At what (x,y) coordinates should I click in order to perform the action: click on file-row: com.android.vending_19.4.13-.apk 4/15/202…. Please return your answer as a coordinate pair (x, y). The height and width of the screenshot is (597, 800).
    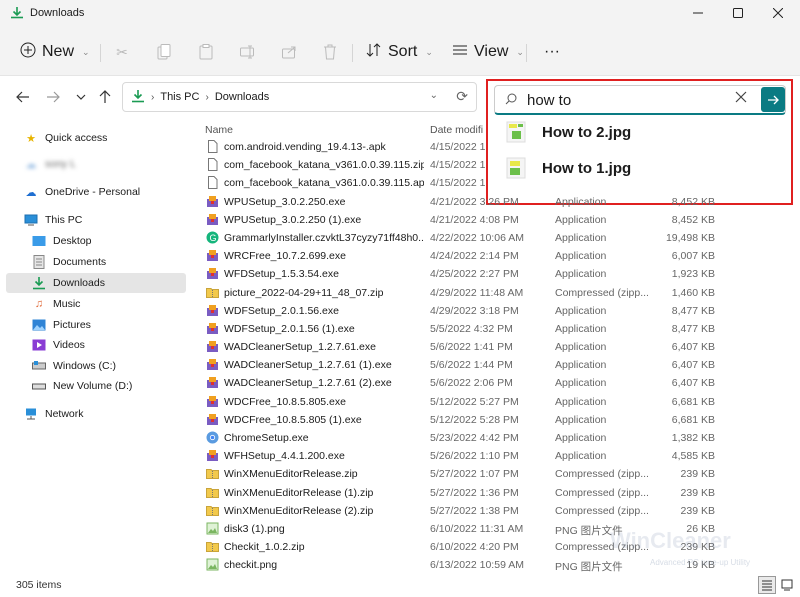
    Looking at the image, I should click on (500, 147).